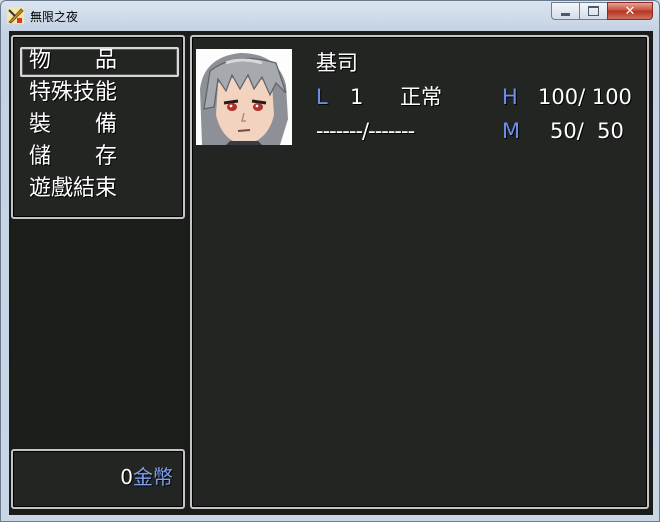 The height and width of the screenshot is (522, 660). What do you see at coordinates (73, 124) in the screenshot?
I see `menu-item-label: 裝 備` at bounding box center [73, 124].